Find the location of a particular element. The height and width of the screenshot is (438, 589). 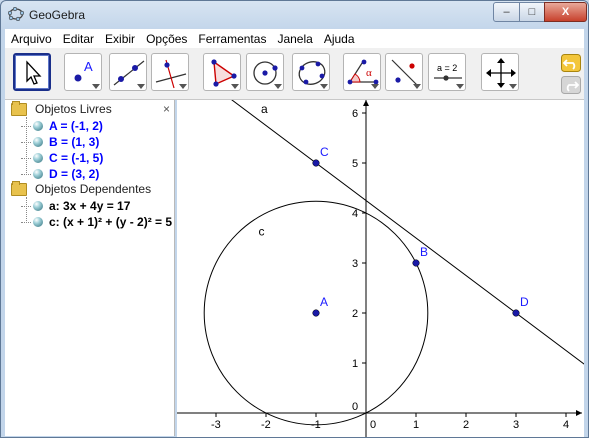

menu-opcoes: Opções is located at coordinates (166, 39).